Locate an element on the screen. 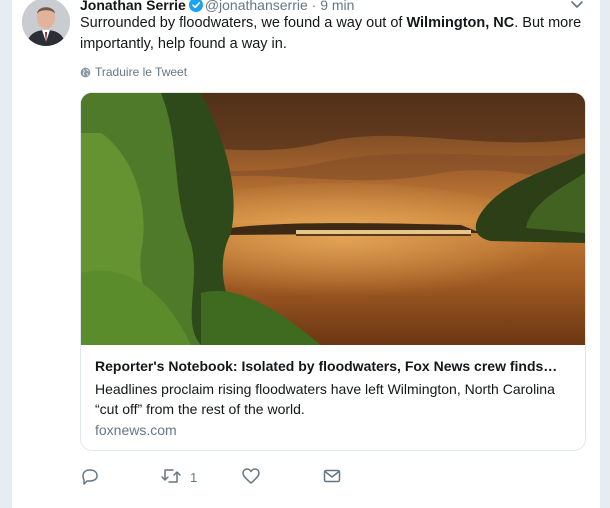 The width and height of the screenshot is (610, 508). retweet-icon is located at coordinates (171, 477).